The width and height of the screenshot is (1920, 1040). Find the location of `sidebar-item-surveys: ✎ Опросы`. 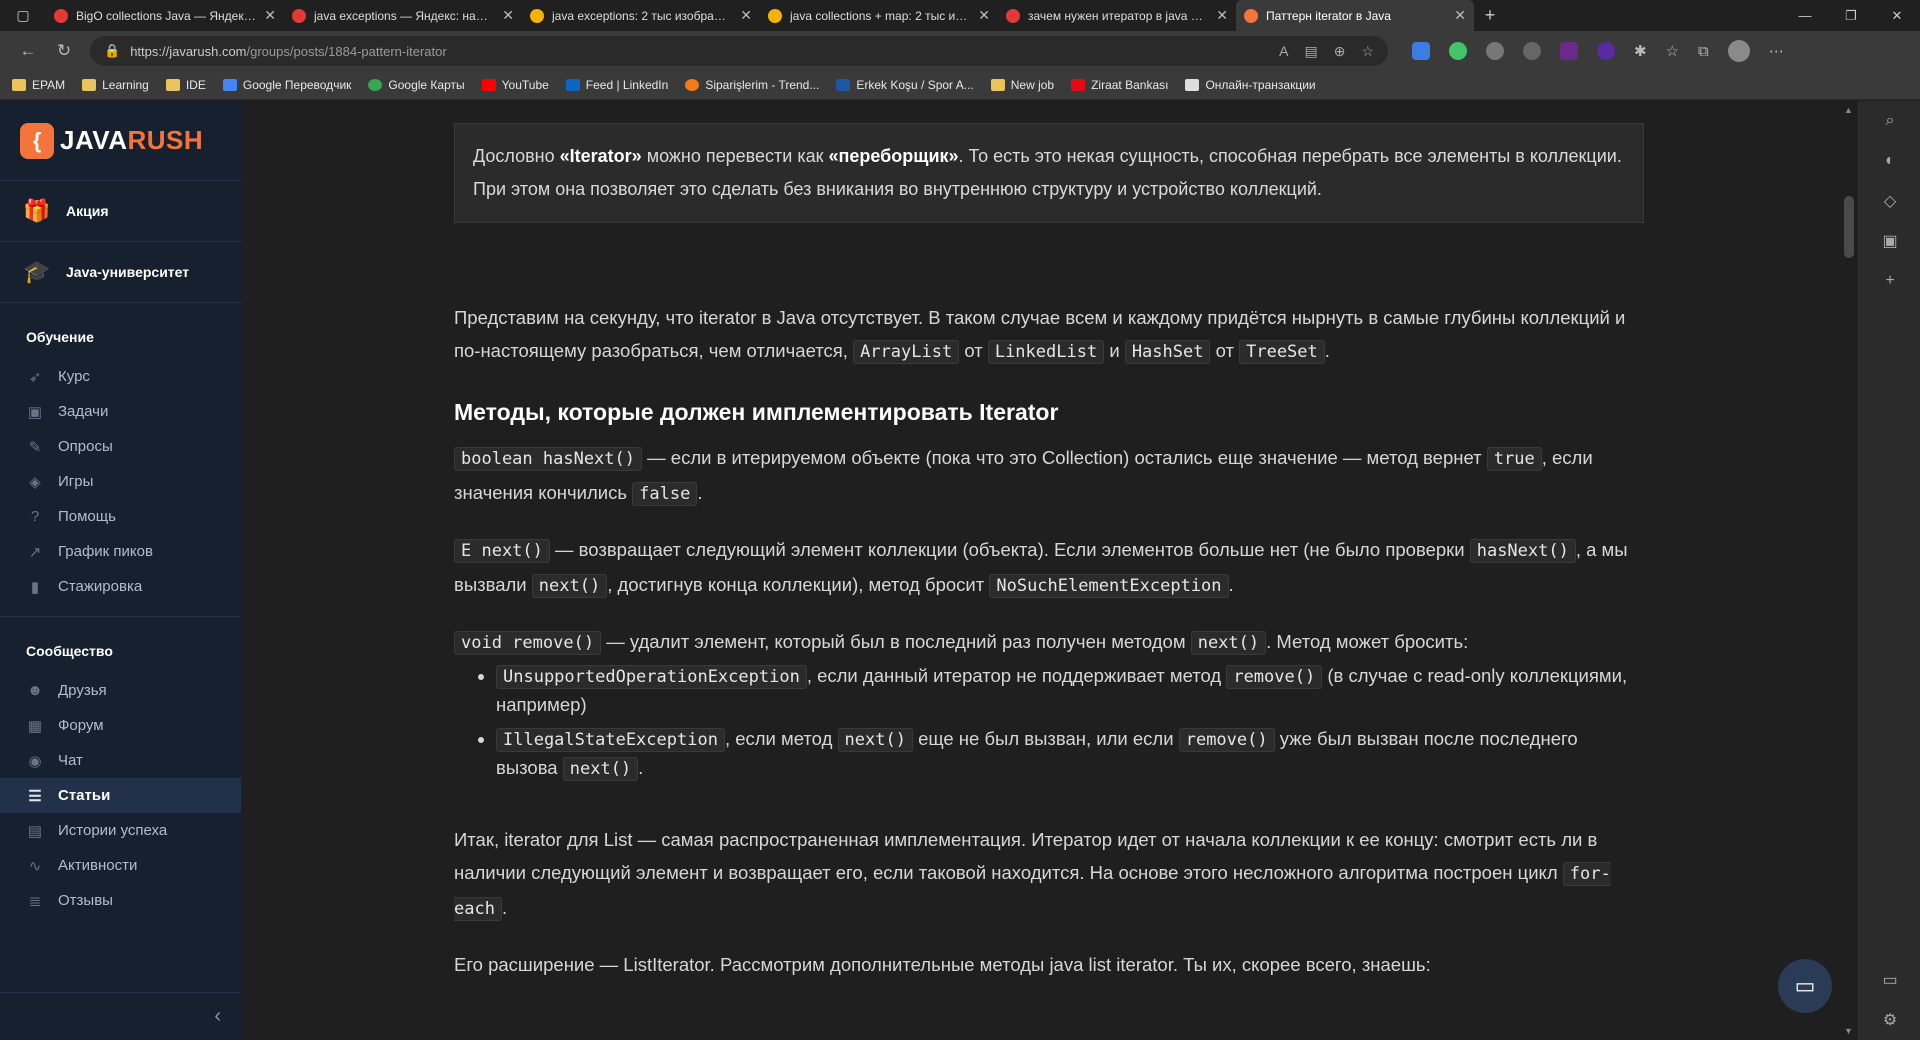

sidebar-item-surveys: ✎ Опросы is located at coordinates (120, 446).